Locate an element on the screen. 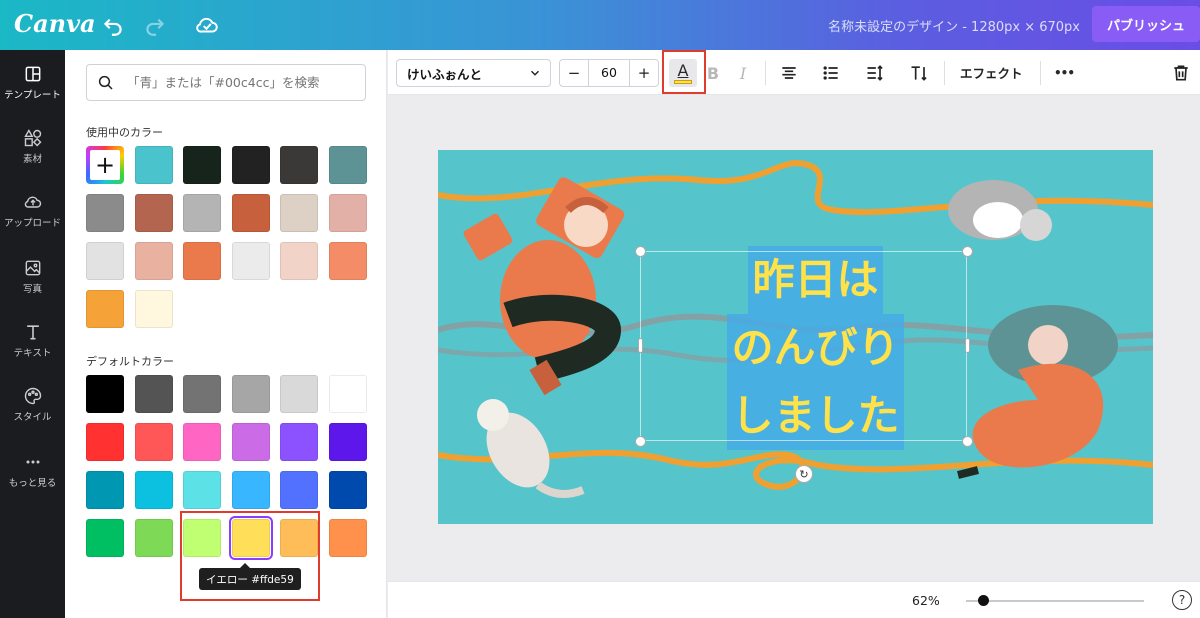  italic-button: I is located at coordinates (743, 73).